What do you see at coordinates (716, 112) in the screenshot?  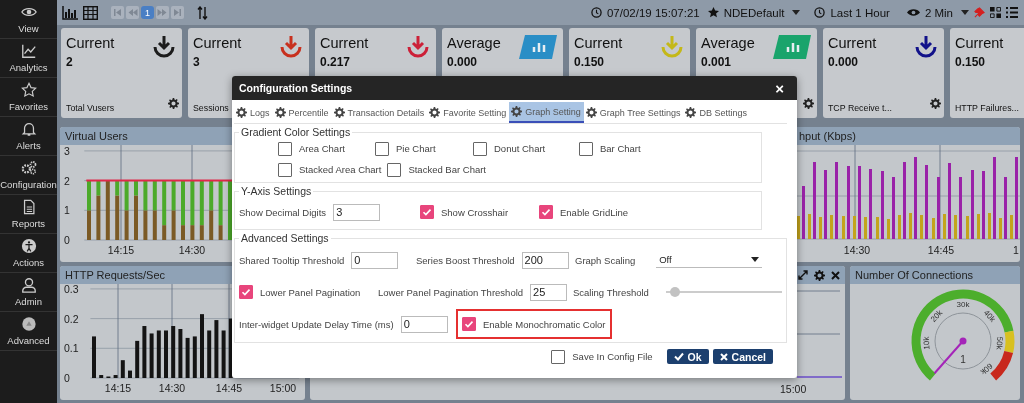 I see `tab: DB Settings` at bounding box center [716, 112].